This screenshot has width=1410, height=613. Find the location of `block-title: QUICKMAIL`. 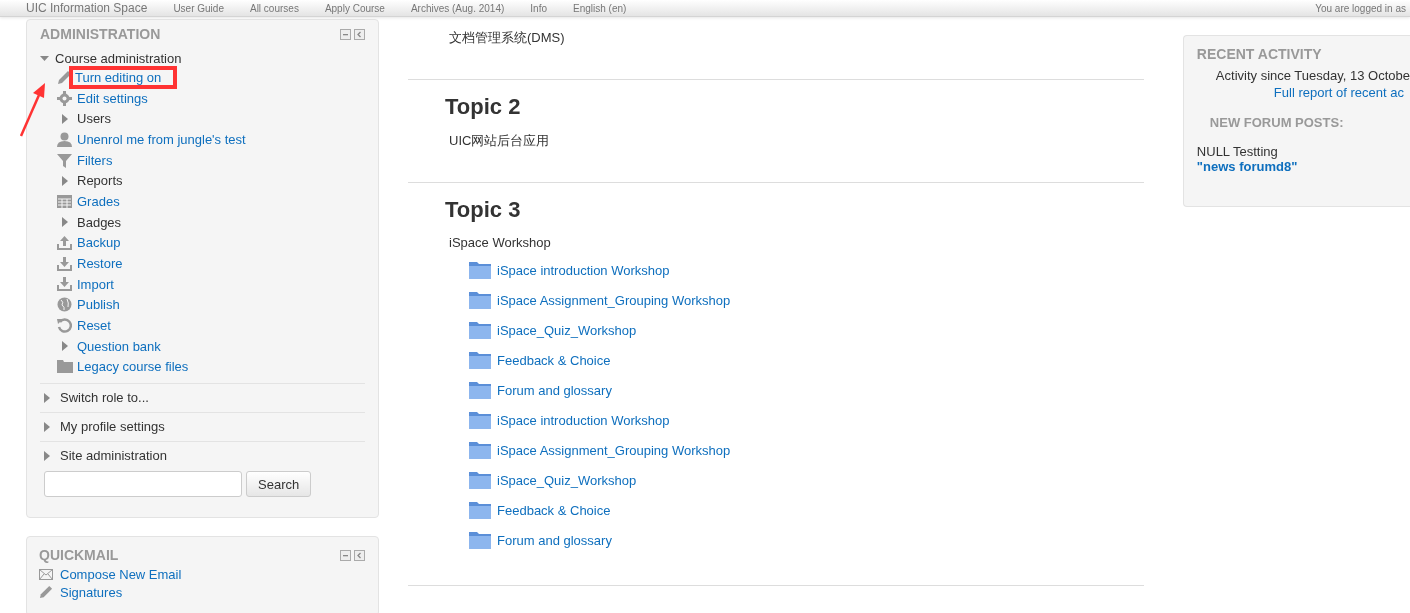

block-title: QUICKMAIL is located at coordinates (79, 555).